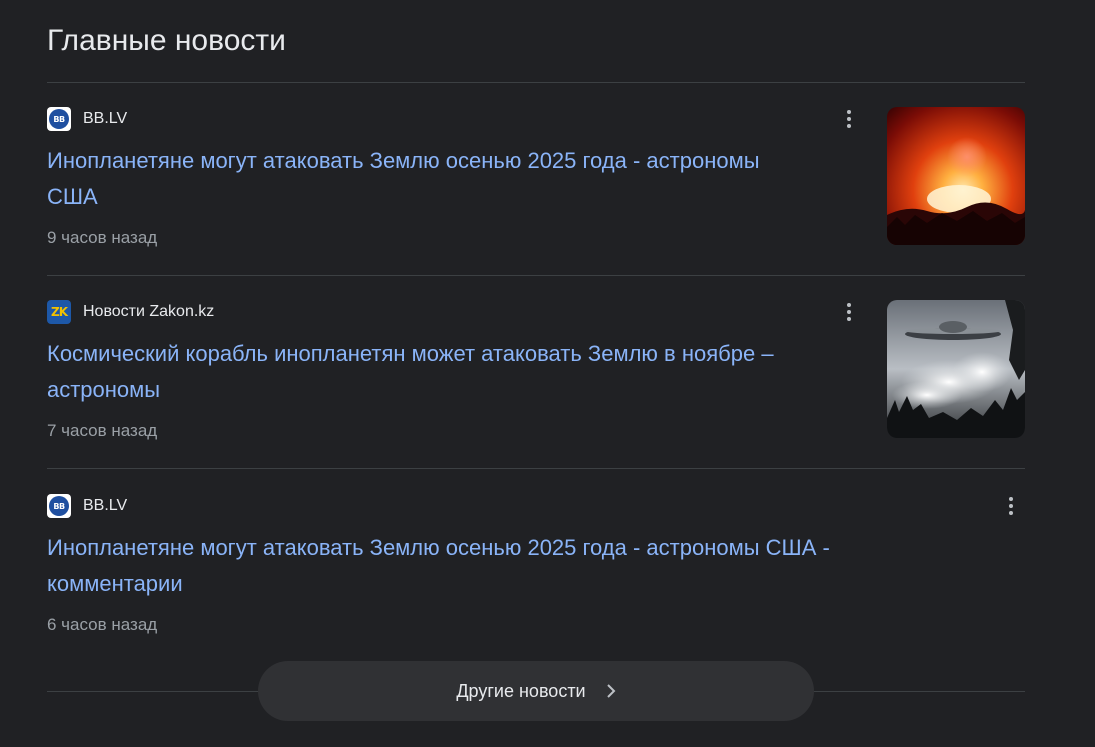 Image resolution: width=1095 pixels, height=747 pixels. I want to click on explosion-image, so click(956, 176).